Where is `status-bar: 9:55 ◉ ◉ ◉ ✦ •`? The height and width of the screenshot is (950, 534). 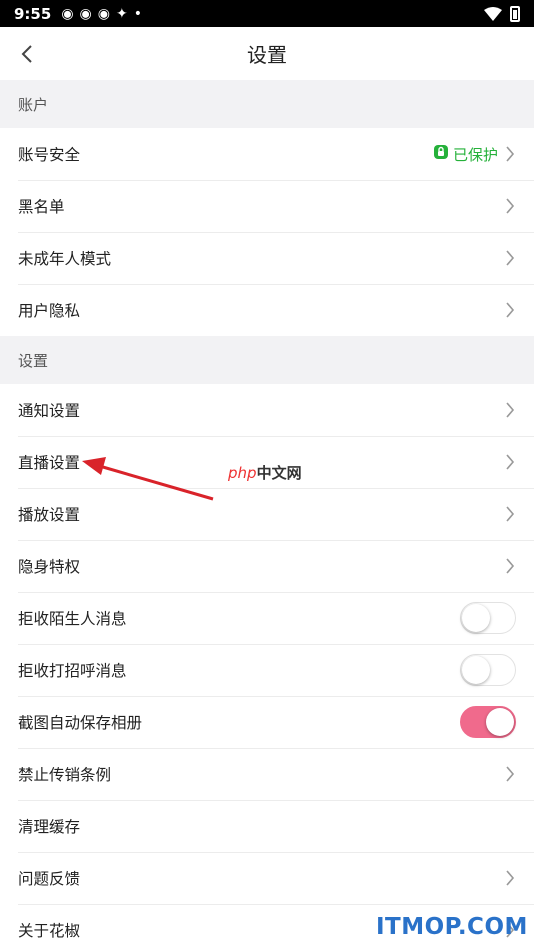
status-bar: 9:55 ◉ ◉ ◉ ✦ • is located at coordinates (267, 13).